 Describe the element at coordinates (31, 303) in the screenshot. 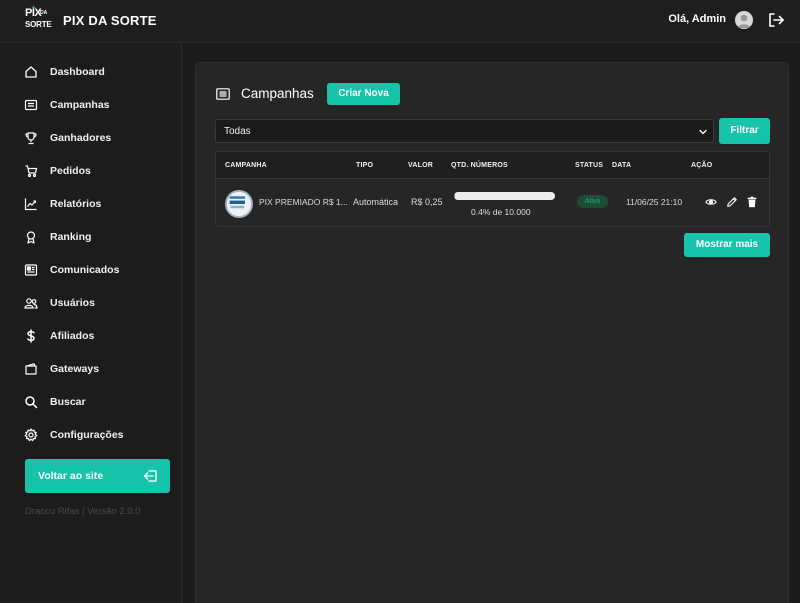

I see `users-icon` at that location.